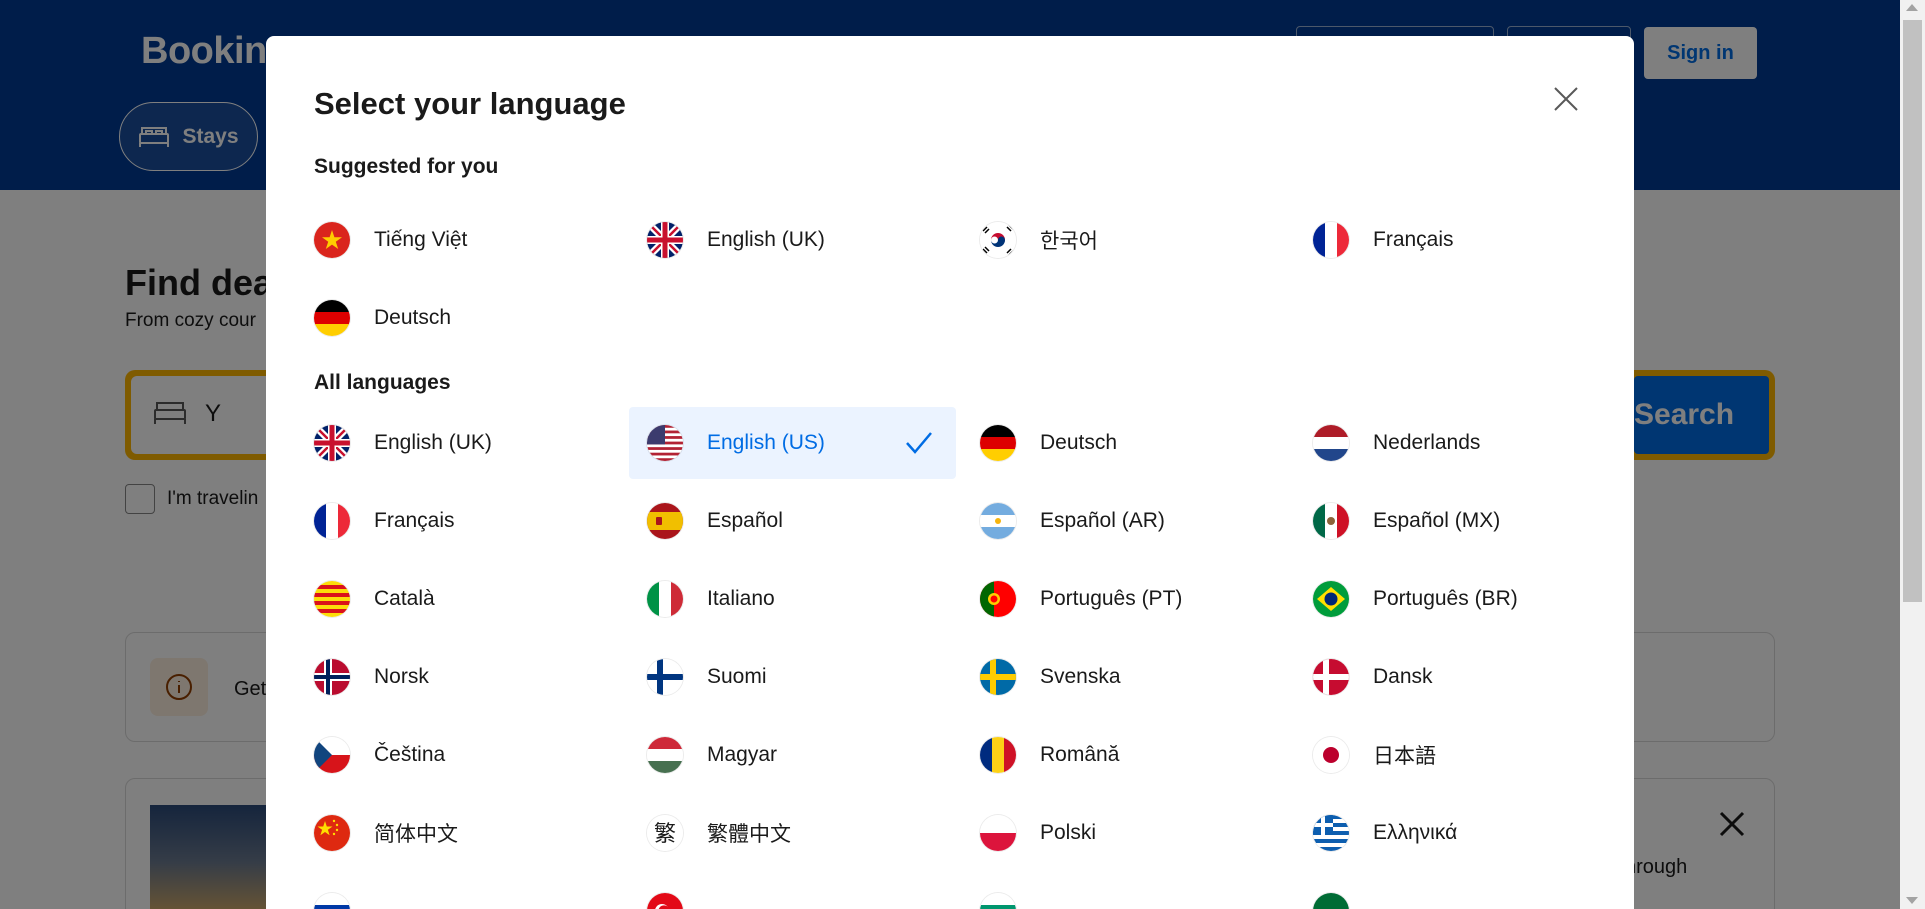 This screenshot has width=1925, height=909. What do you see at coordinates (1134, 755) in the screenshot?
I see `language-option: Română` at bounding box center [1134, 755].